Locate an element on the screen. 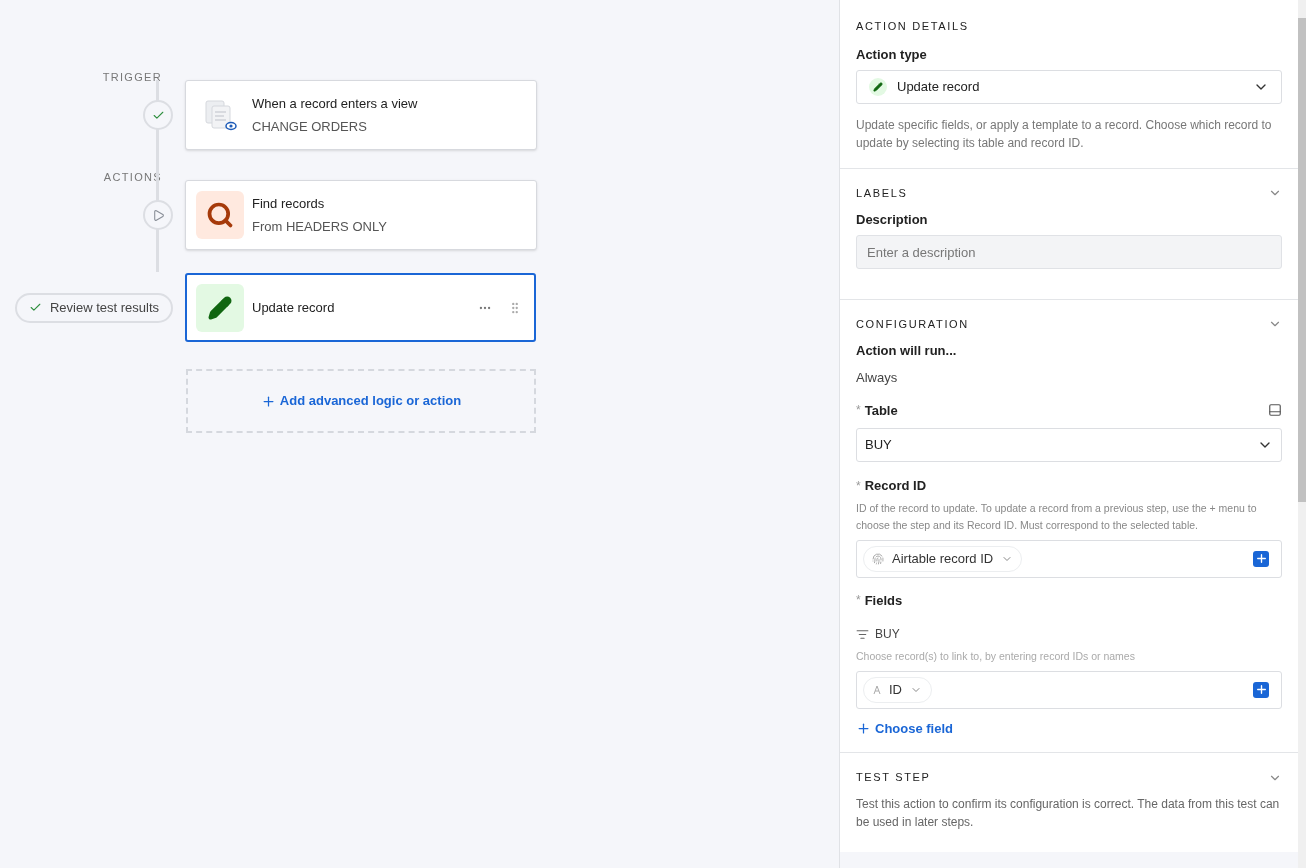  action-type-select: Update record is located at coordinates (1069, 87).